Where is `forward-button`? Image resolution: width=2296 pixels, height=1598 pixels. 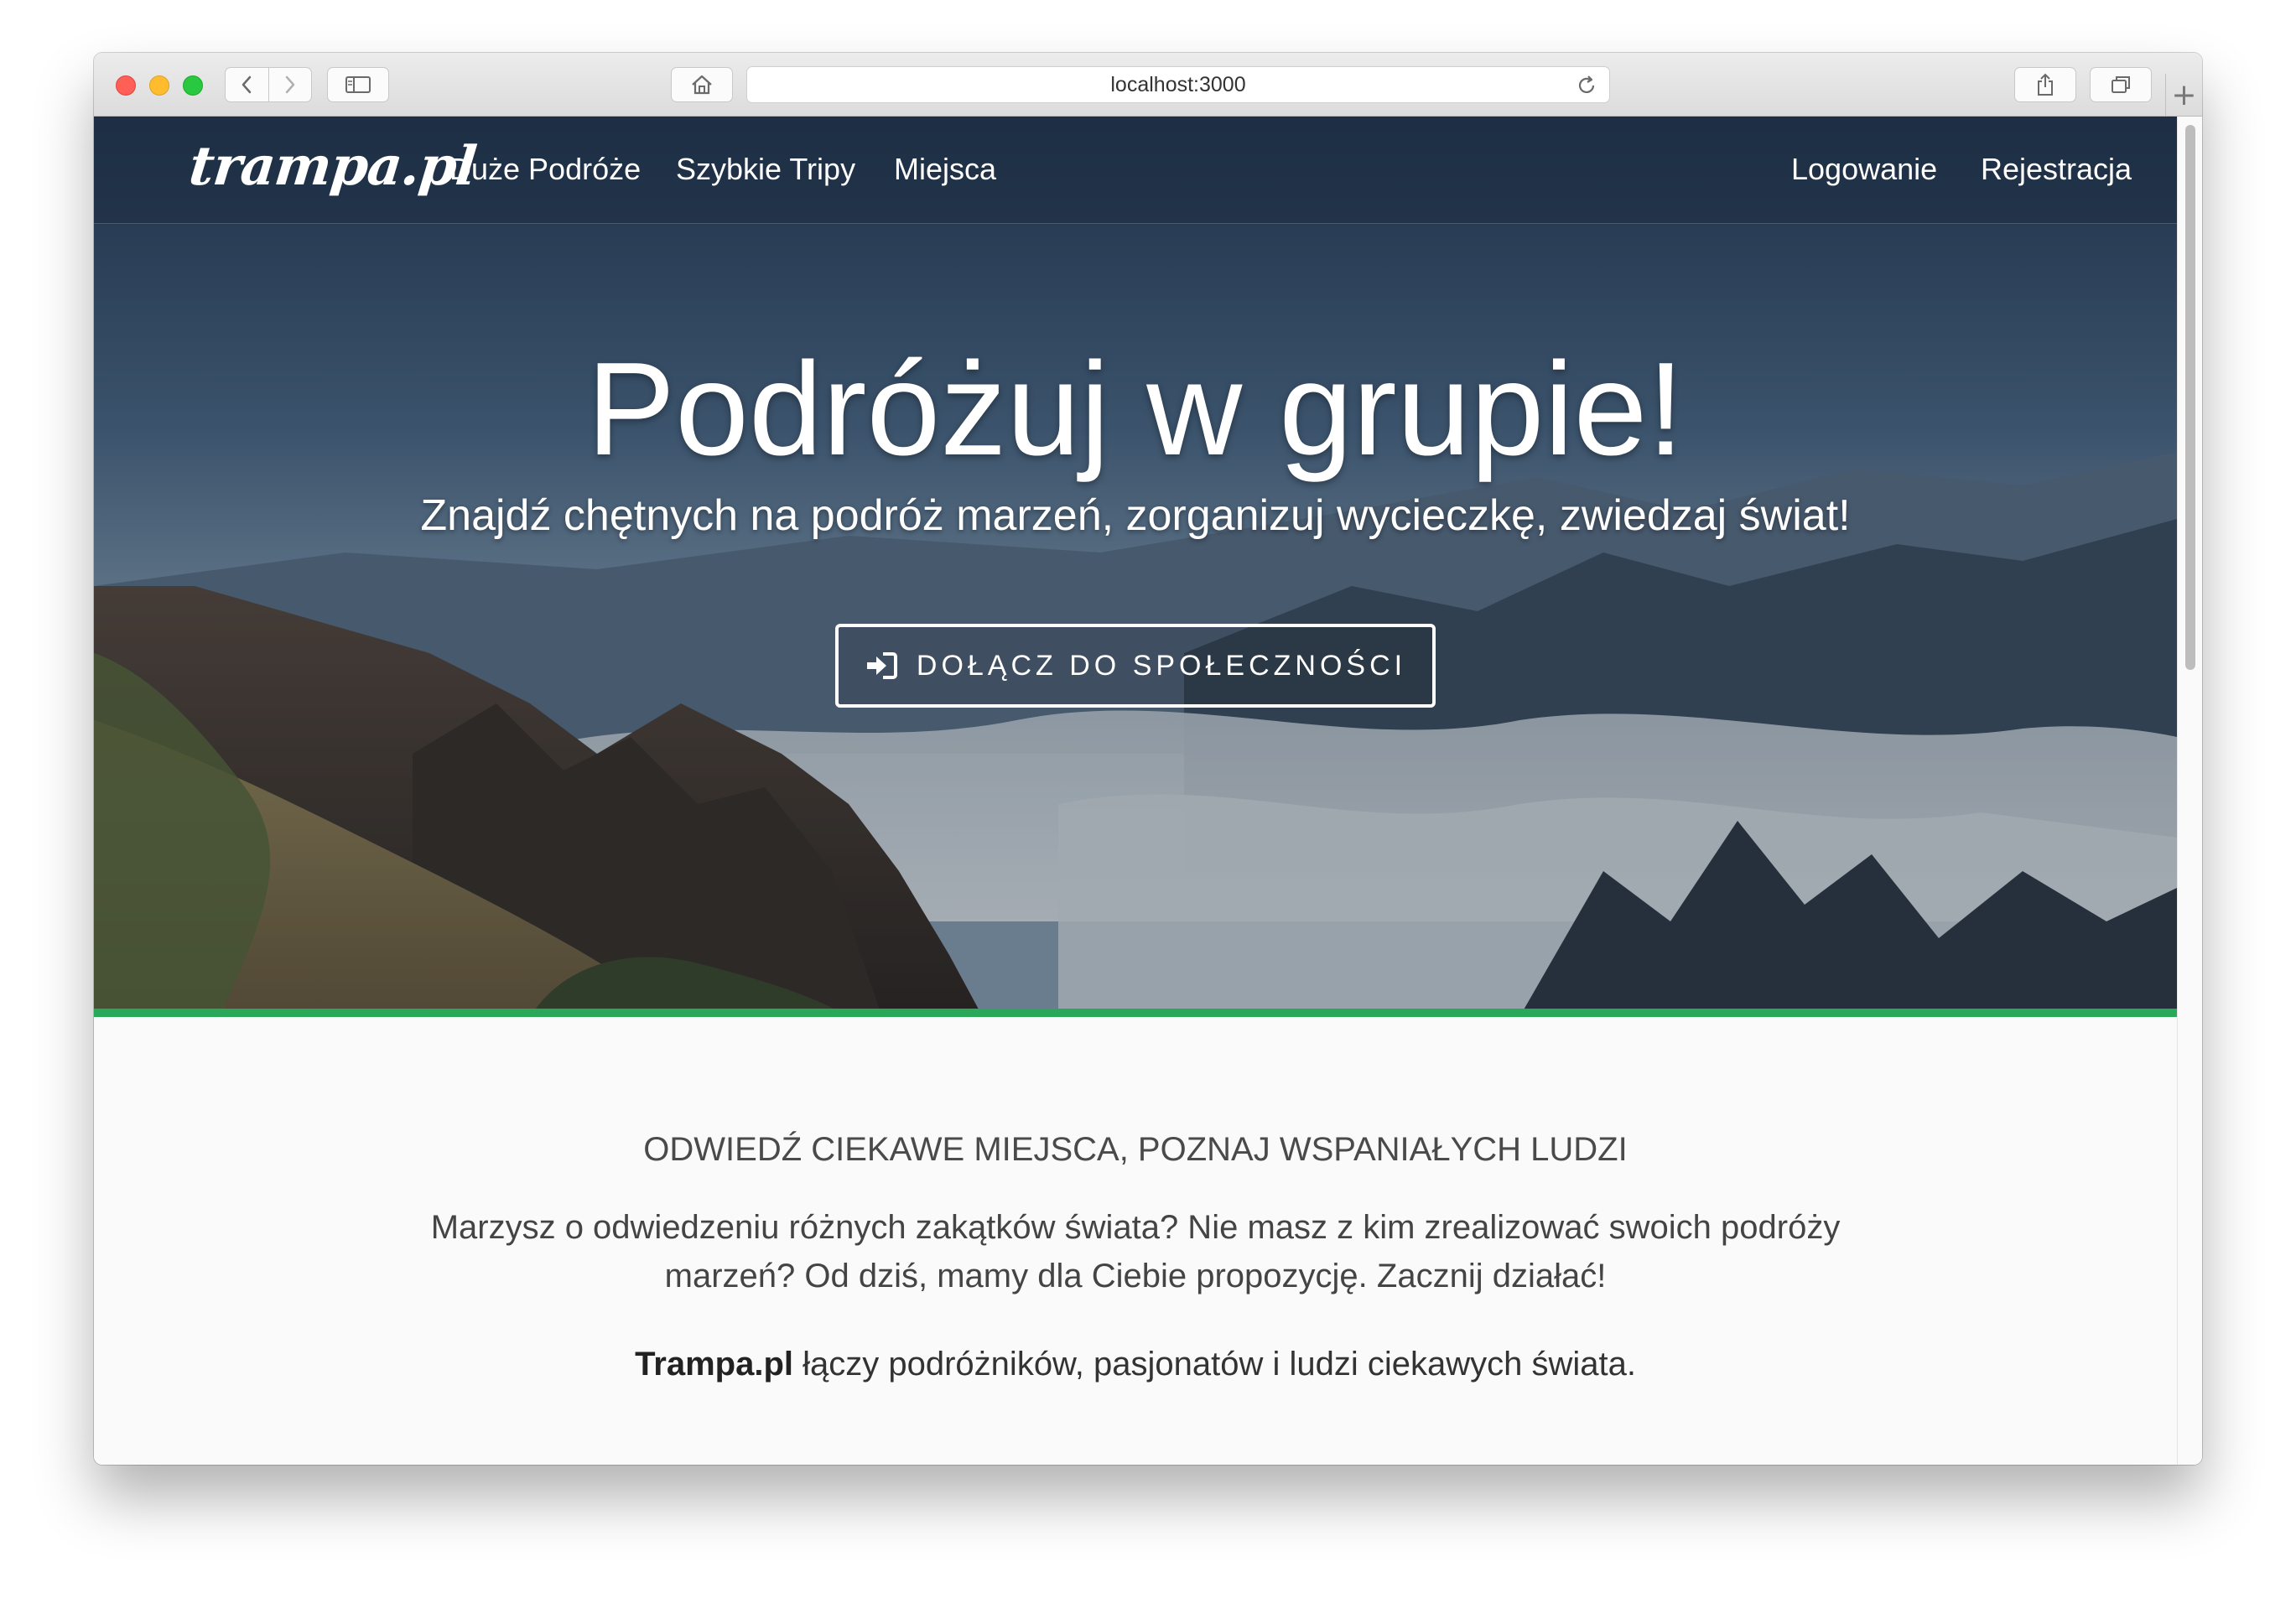 forward-button is located at coordinates (289, 84).